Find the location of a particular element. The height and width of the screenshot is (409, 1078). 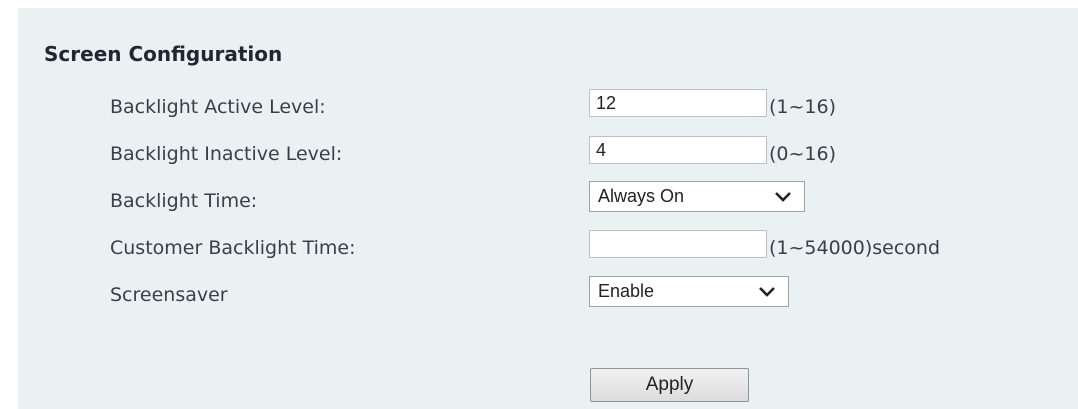

backlight-inactive-level-input is located at coordinates (678, 150).